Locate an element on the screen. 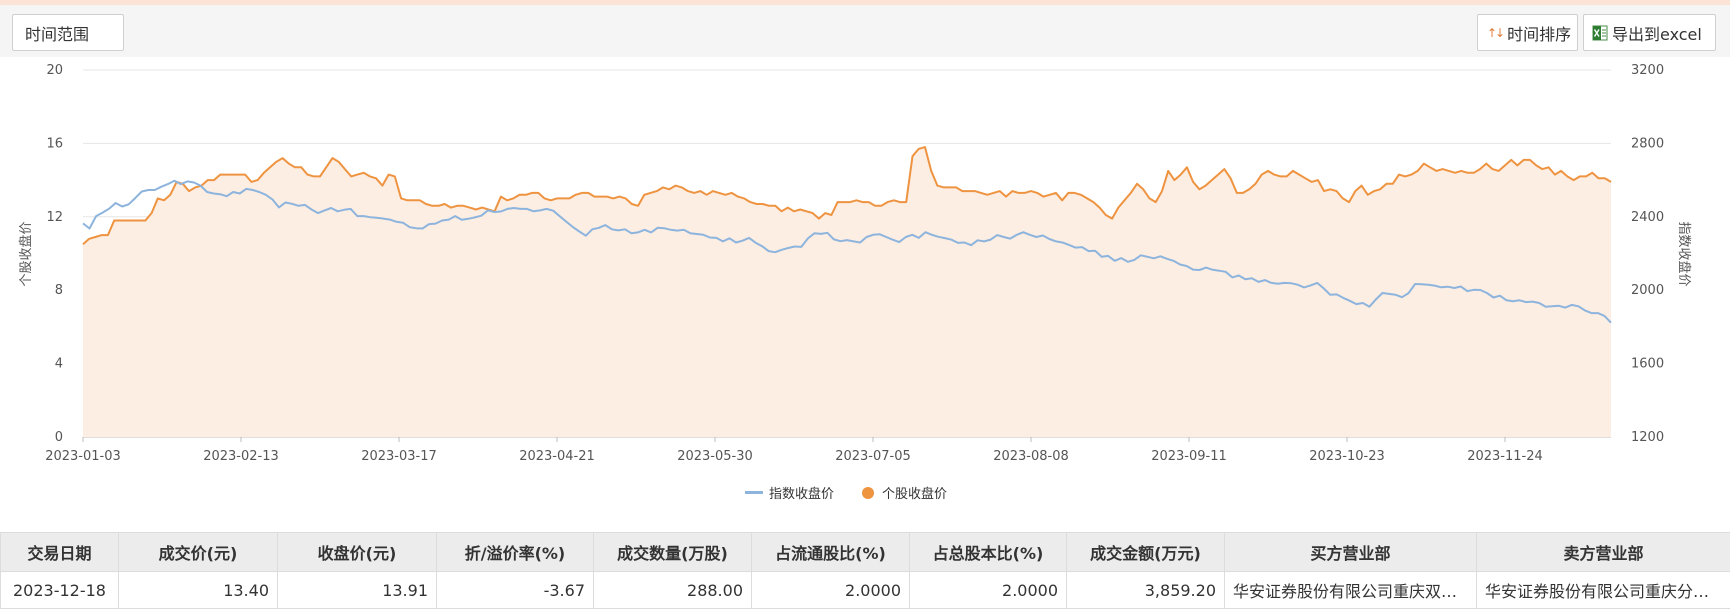 The height and width of the screenshot is (609, 1730). col-header-buyer: 买方营业部 is located at coordinates (1351, 552).